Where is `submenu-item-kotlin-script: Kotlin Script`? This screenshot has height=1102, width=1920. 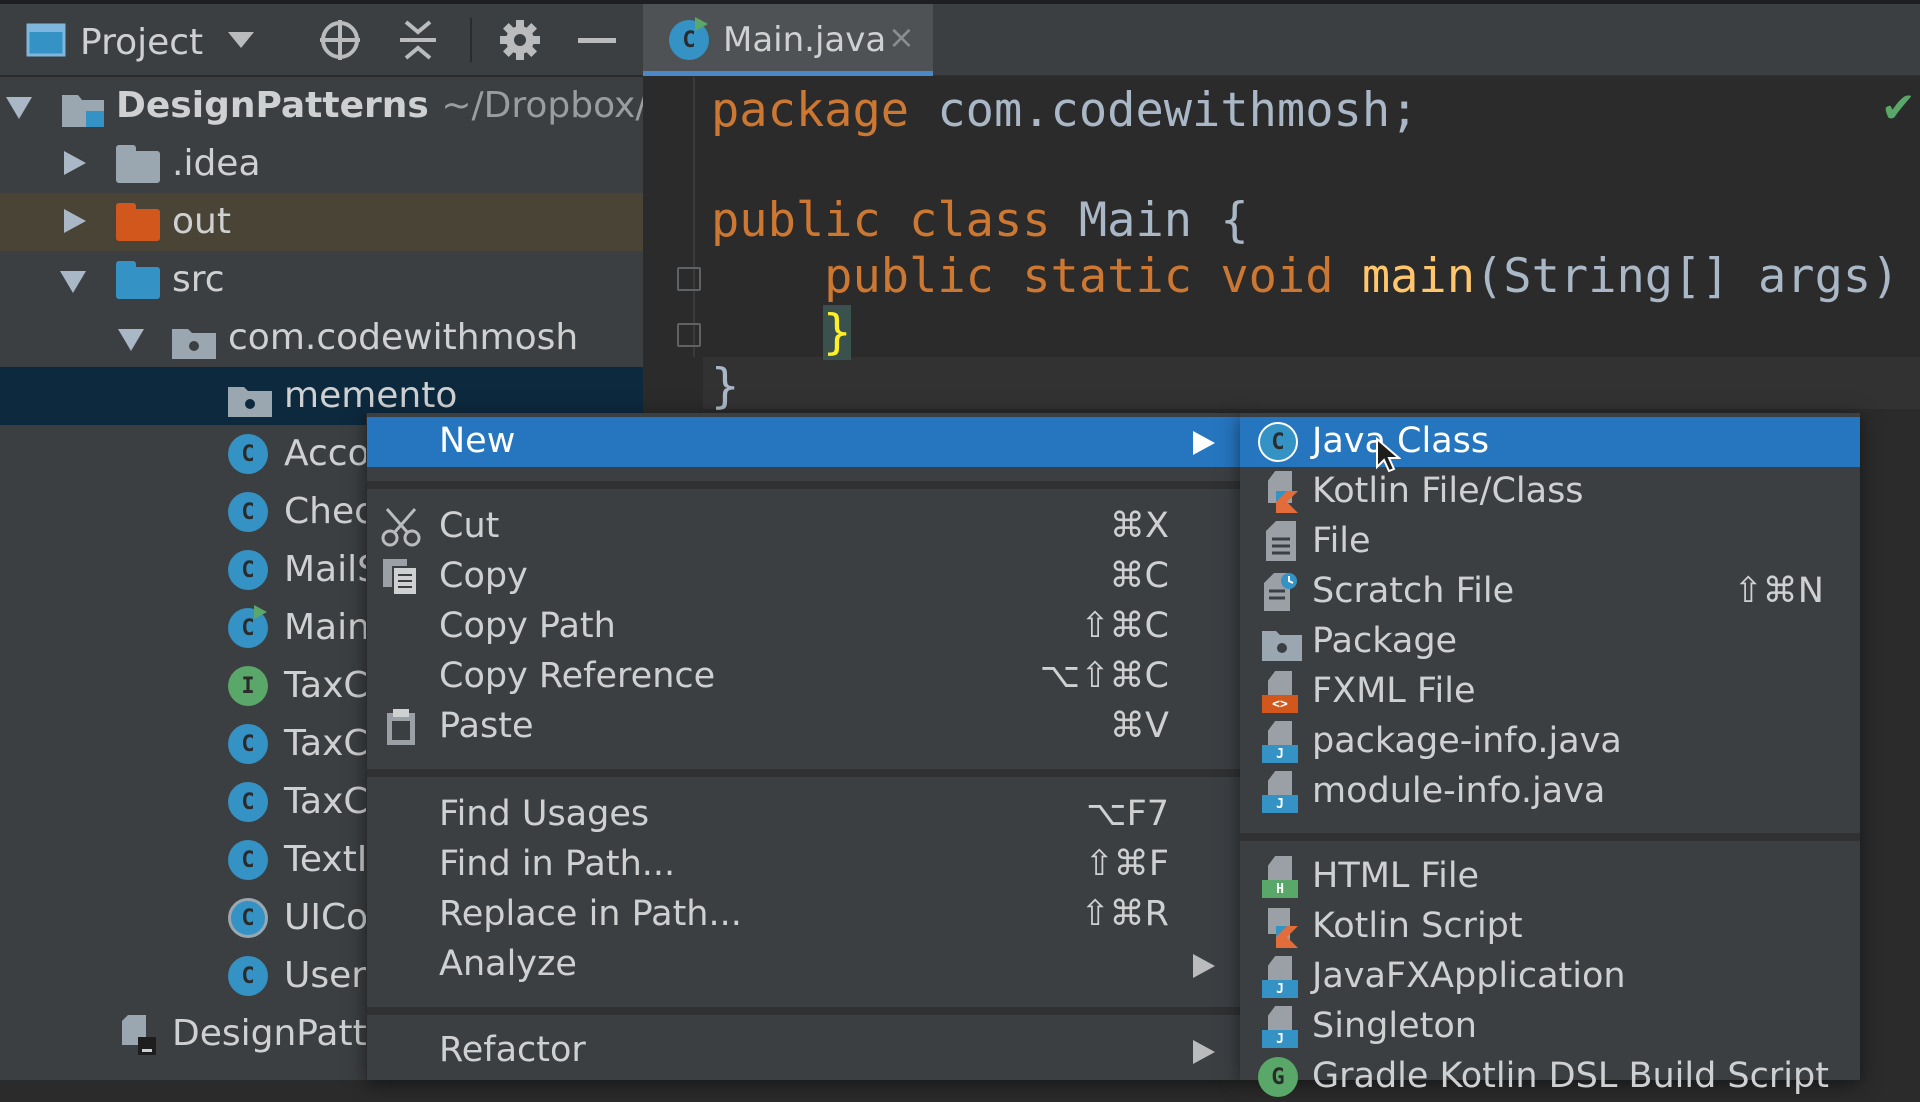
submenu-item-kotlin-script: Kotlin Script is located at coordinates (1550, 927).